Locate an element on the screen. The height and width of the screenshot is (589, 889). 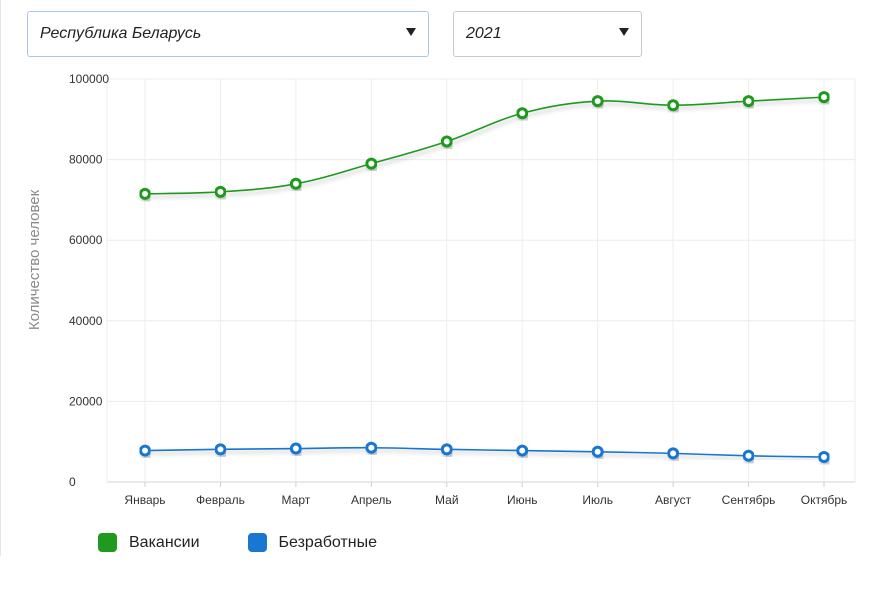
x-tick-label: Сентябрь is located at coordinates (749, 500).